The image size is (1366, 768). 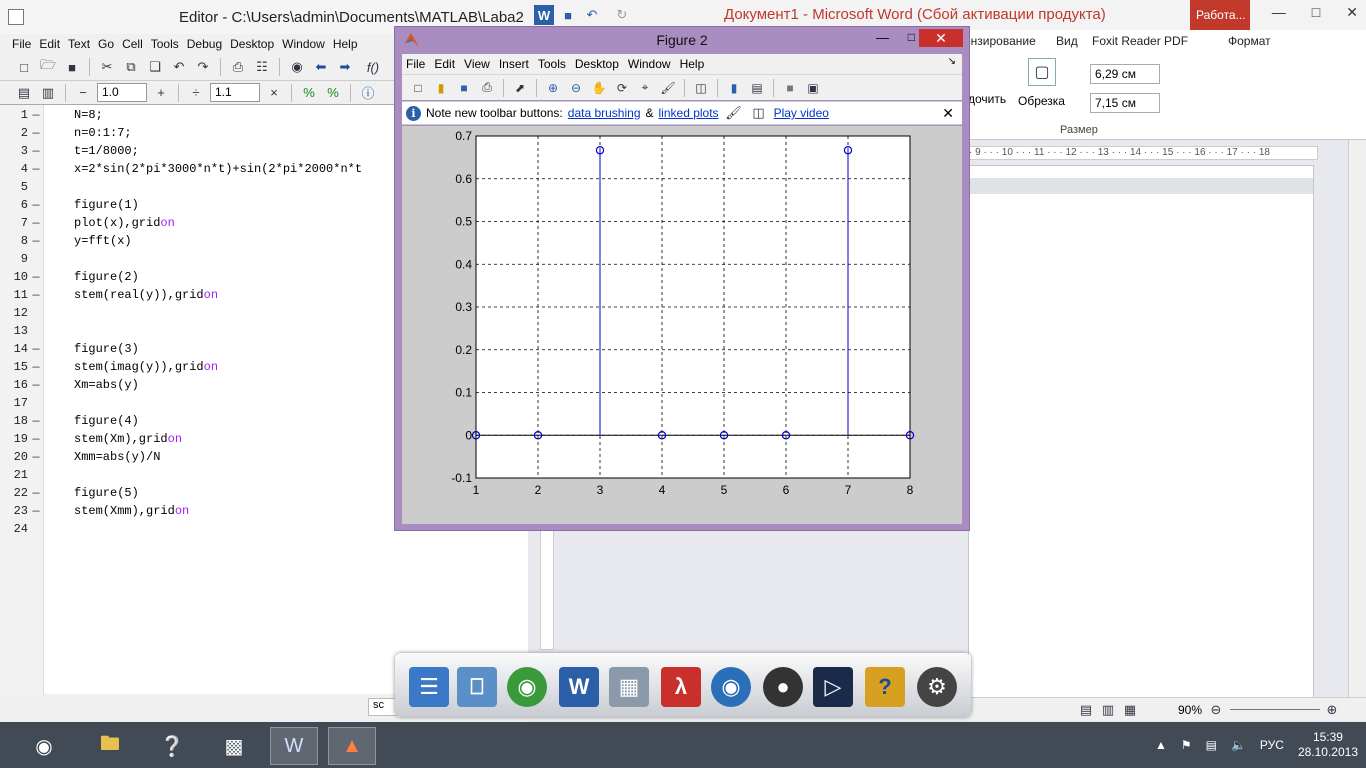 I want to click on code-line: 19— stem(Xm),grid on, so click(x=91, y=441).